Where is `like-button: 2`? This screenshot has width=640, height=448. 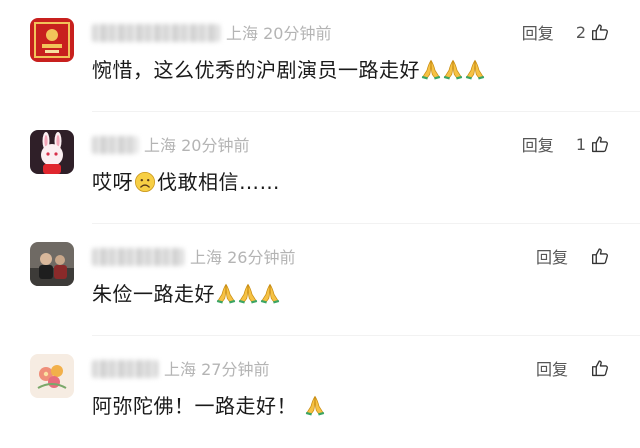 like-button: 2 is located at coordinates (593, 32).